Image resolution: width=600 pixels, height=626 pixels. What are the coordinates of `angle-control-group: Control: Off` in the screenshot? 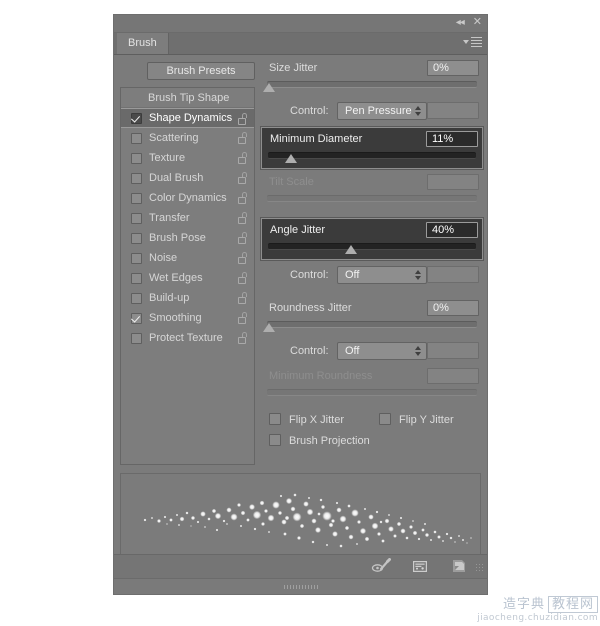 It's located at (372, 276).